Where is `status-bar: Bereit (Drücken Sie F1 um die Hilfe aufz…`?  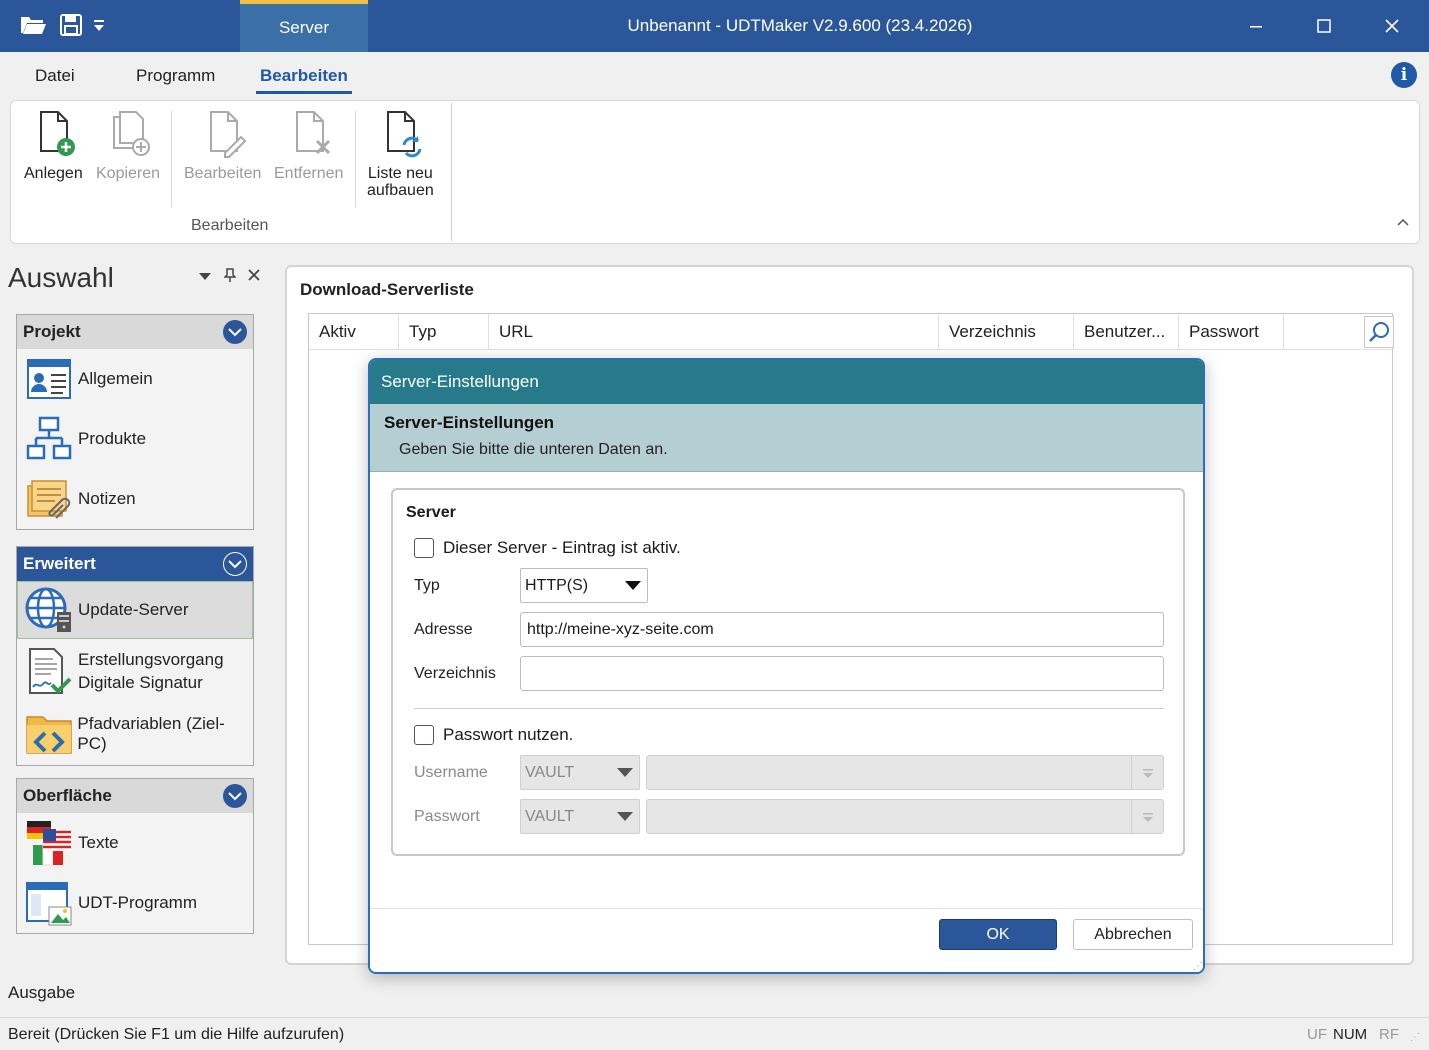 status-bar: Bereit (Drücken Sie F1 um die Hilfe aufz… is located at coordinates (714, 1033).